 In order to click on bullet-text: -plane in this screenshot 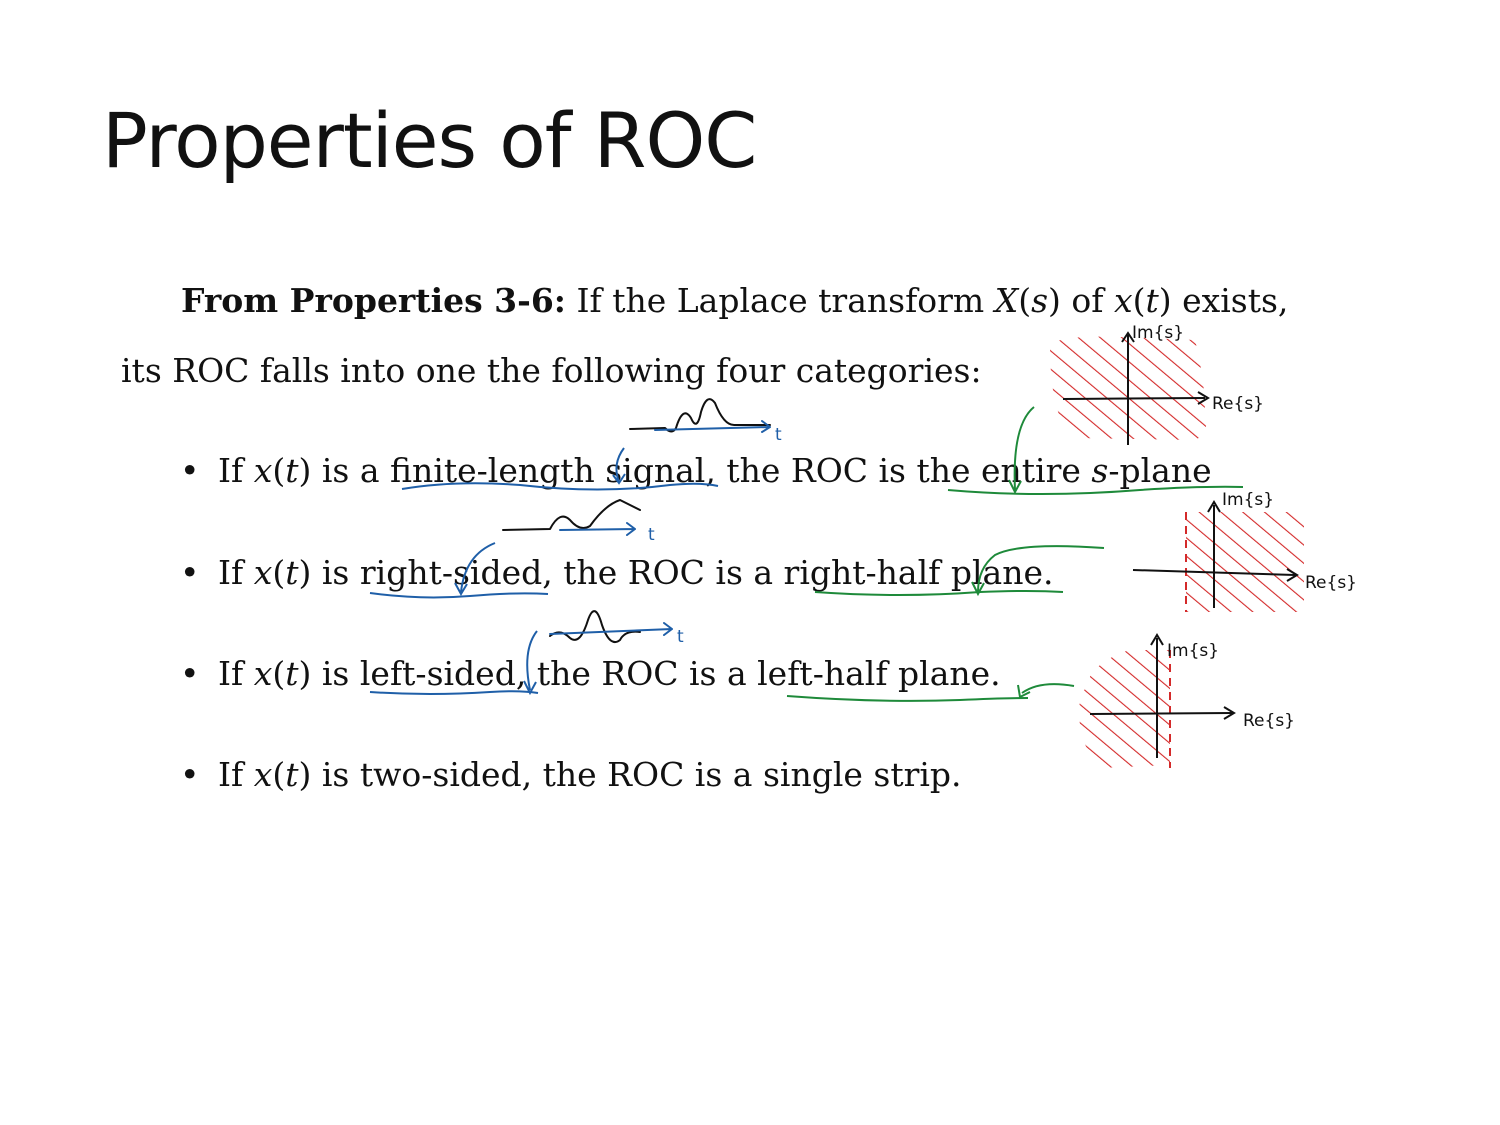, I will do `click(1160, 470)`.